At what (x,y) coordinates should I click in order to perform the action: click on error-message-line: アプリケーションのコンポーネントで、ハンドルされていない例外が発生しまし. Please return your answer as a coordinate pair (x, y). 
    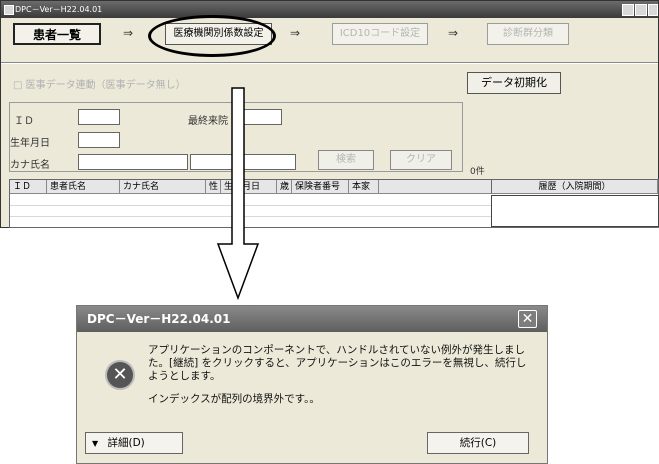
    Looking at the image, I should click on (337, 350).